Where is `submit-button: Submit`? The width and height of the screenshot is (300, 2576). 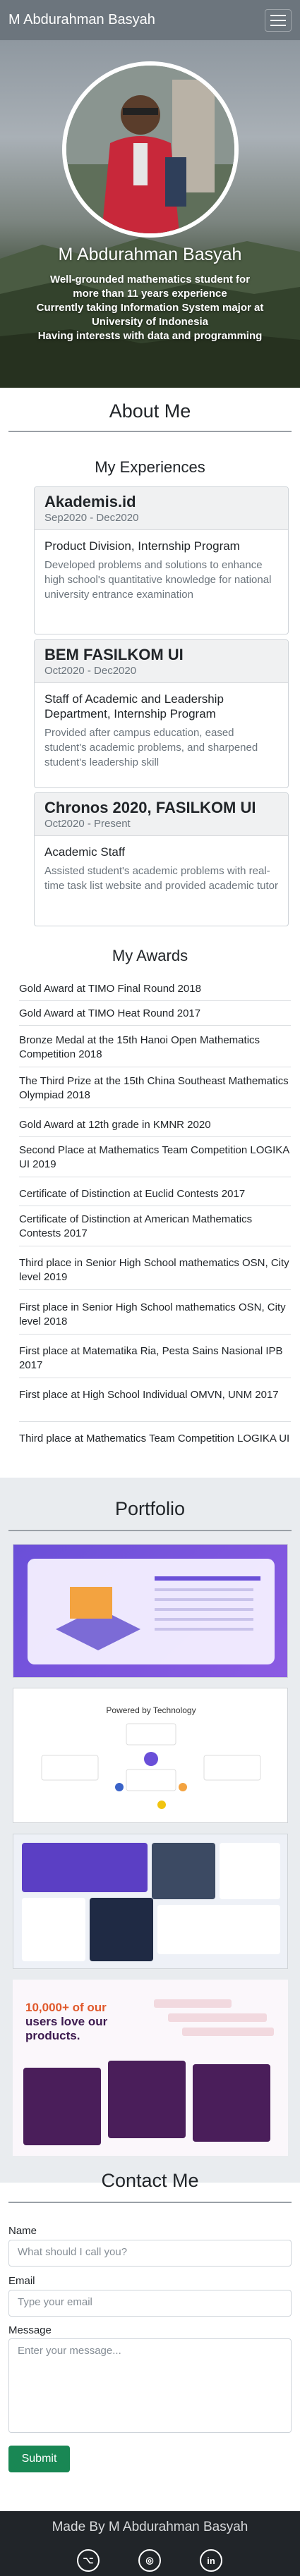
submit-button: Submit is located at coordinates (39, 2459).